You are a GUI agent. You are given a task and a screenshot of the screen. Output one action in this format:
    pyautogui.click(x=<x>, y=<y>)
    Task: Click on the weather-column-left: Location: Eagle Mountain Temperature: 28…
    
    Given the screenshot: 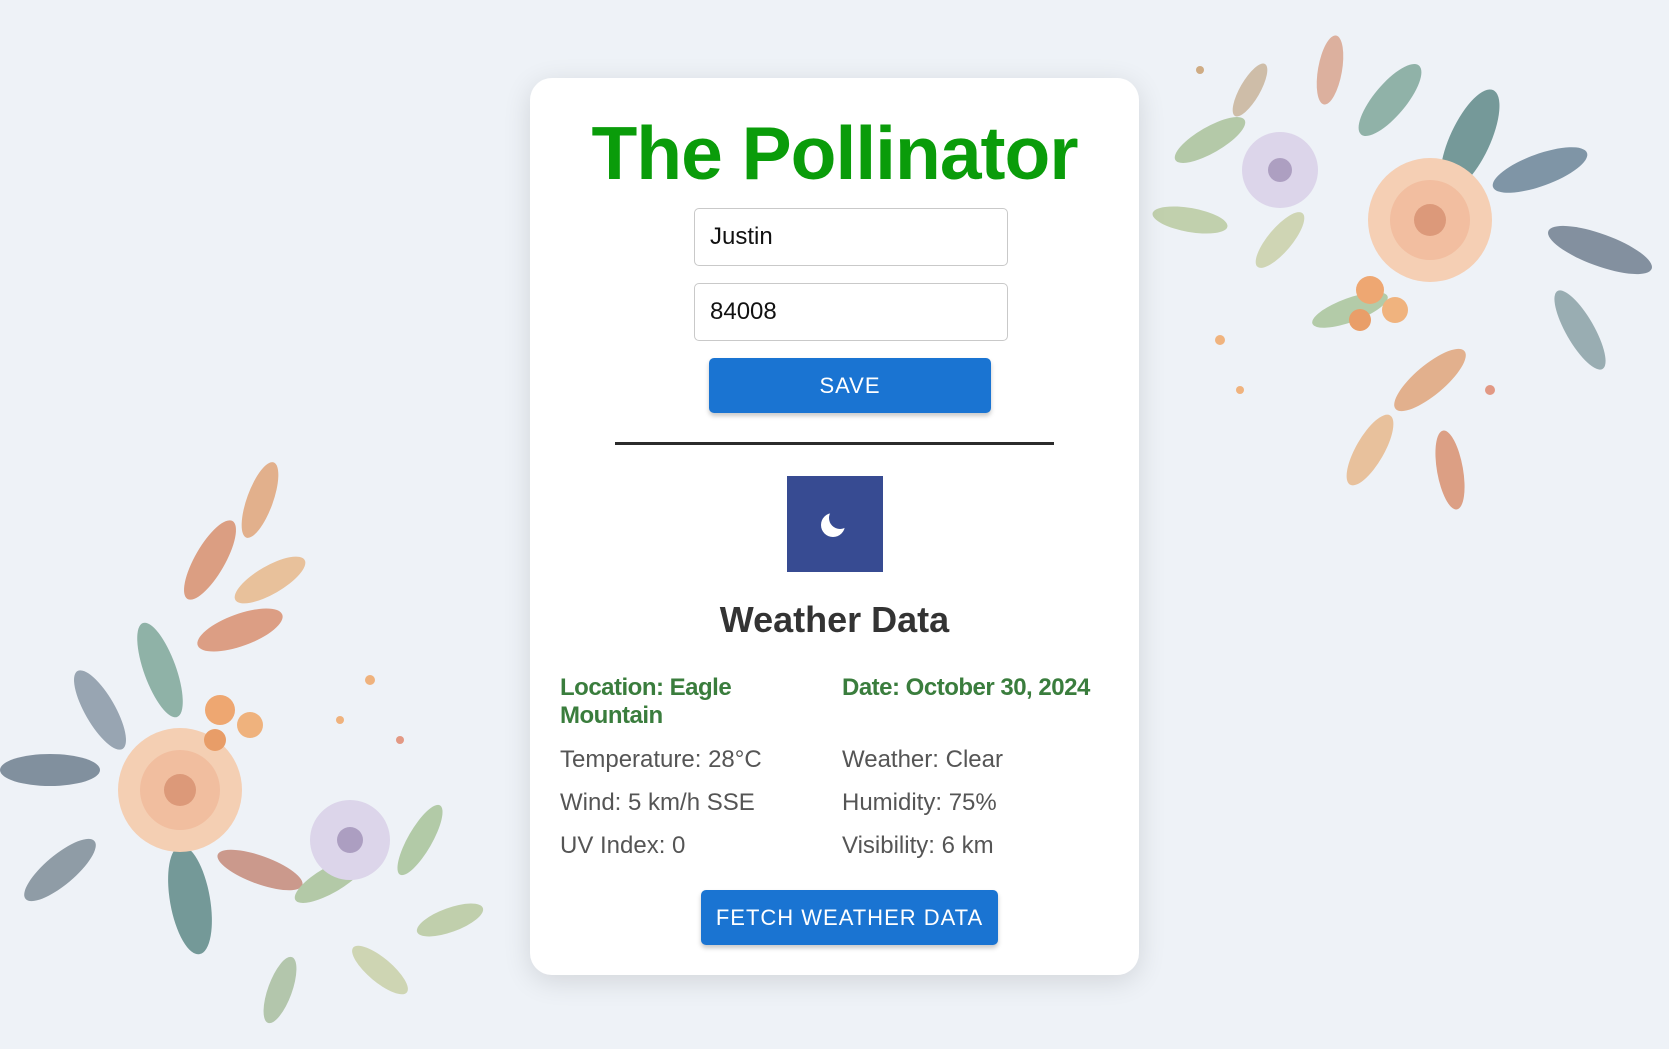 What is the action you would take?
    pyautogui.click(x=690, y=766)
    